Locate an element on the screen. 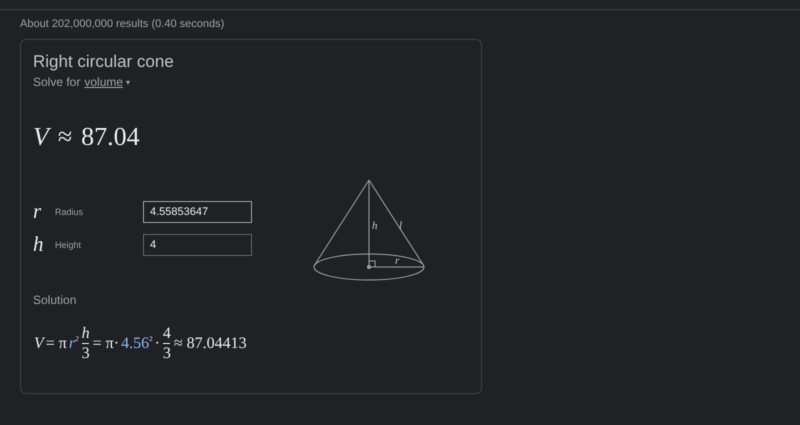 The height and width of the screenshot is (425, 800). card-title: Right circular cone is located at coordinates (104, 62).